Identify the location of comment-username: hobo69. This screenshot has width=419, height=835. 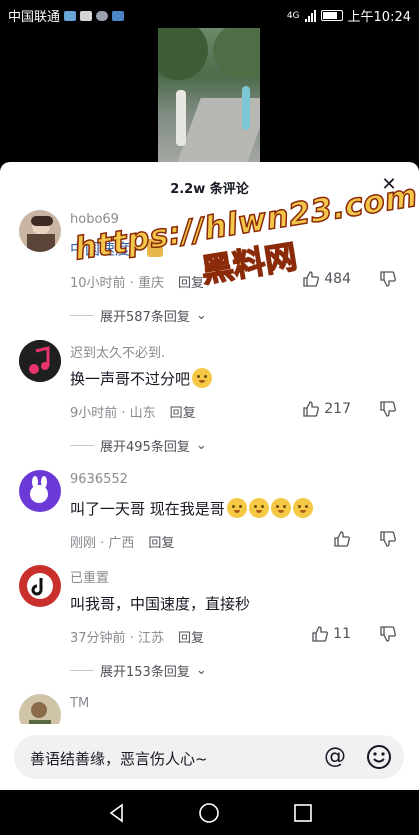
(94, 219).